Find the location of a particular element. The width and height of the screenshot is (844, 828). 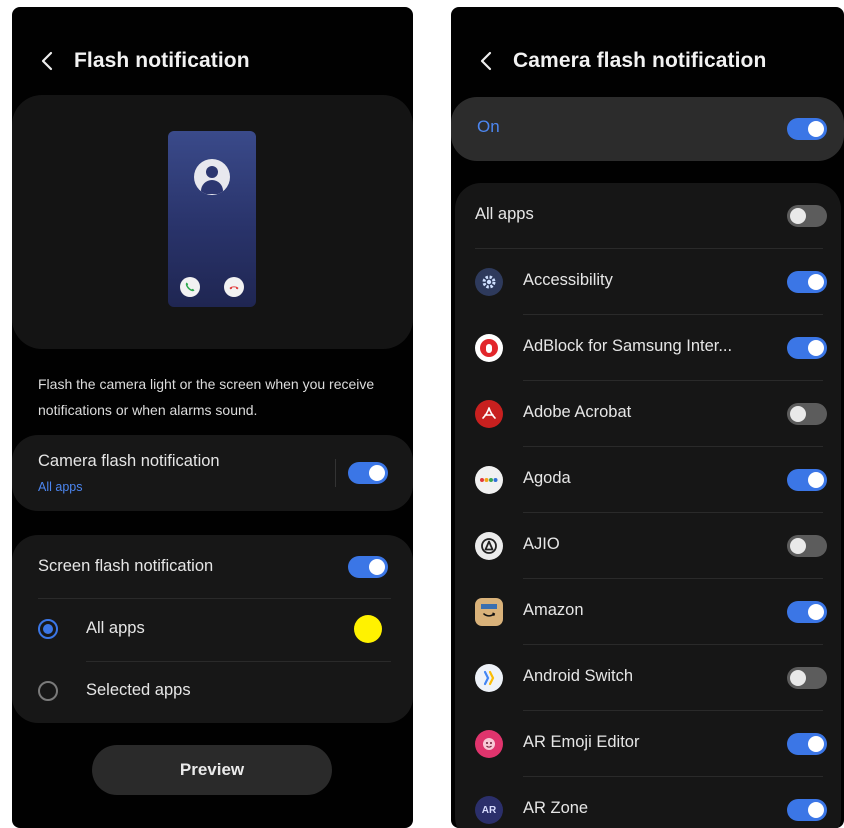

avatar-icon is located at coordinates (212, 177).